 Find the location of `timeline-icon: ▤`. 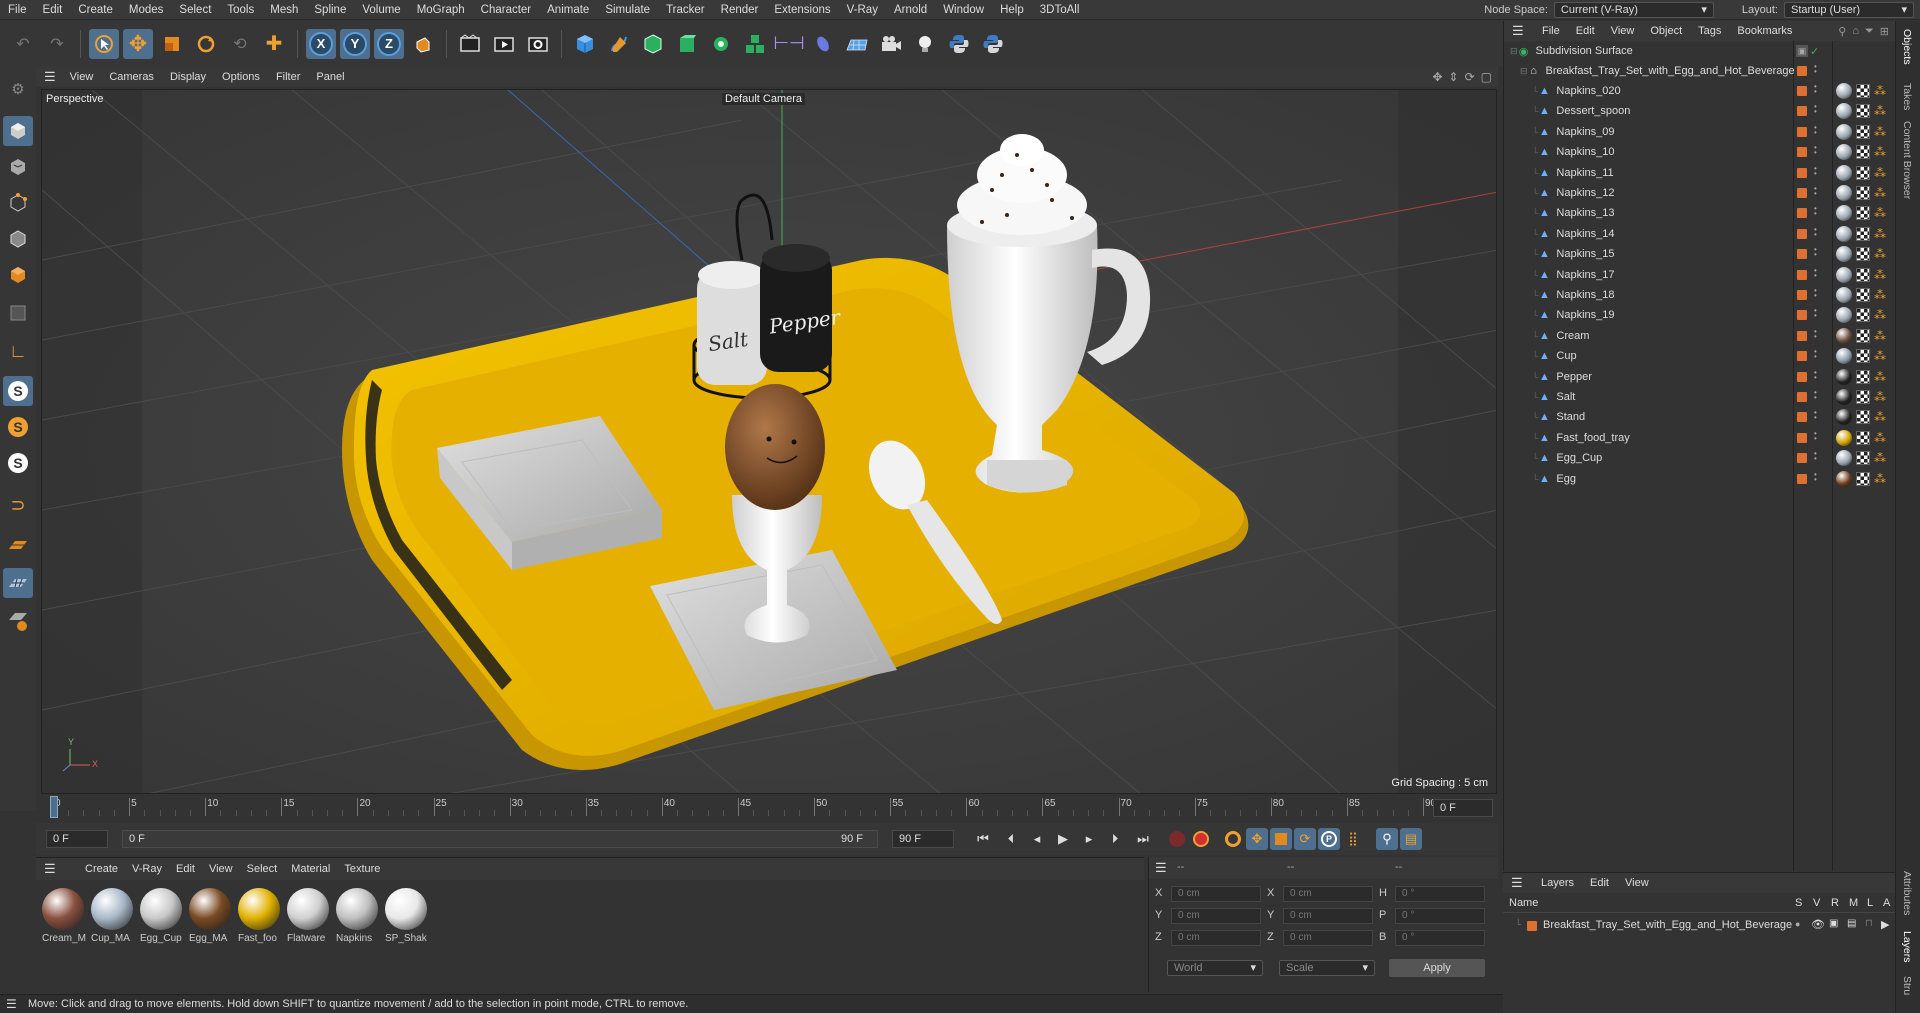

timeline-icon: ▤ is located at coordinates (1411, 839).